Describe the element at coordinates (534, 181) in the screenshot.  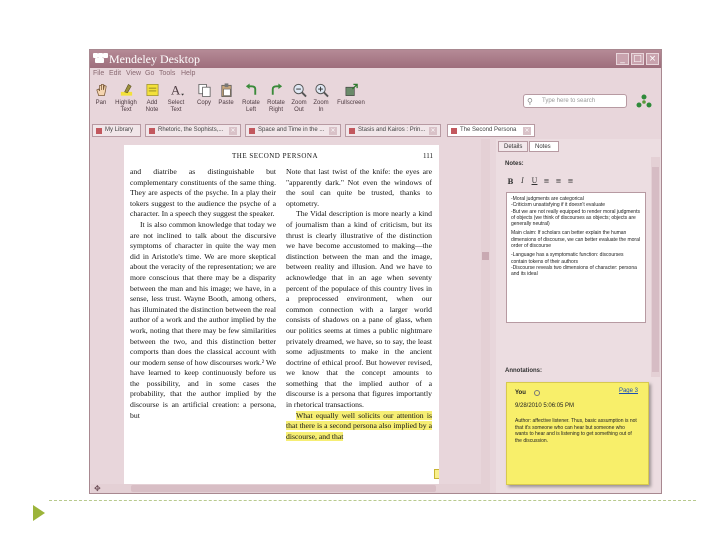
I see `underline-button: U` at that location.